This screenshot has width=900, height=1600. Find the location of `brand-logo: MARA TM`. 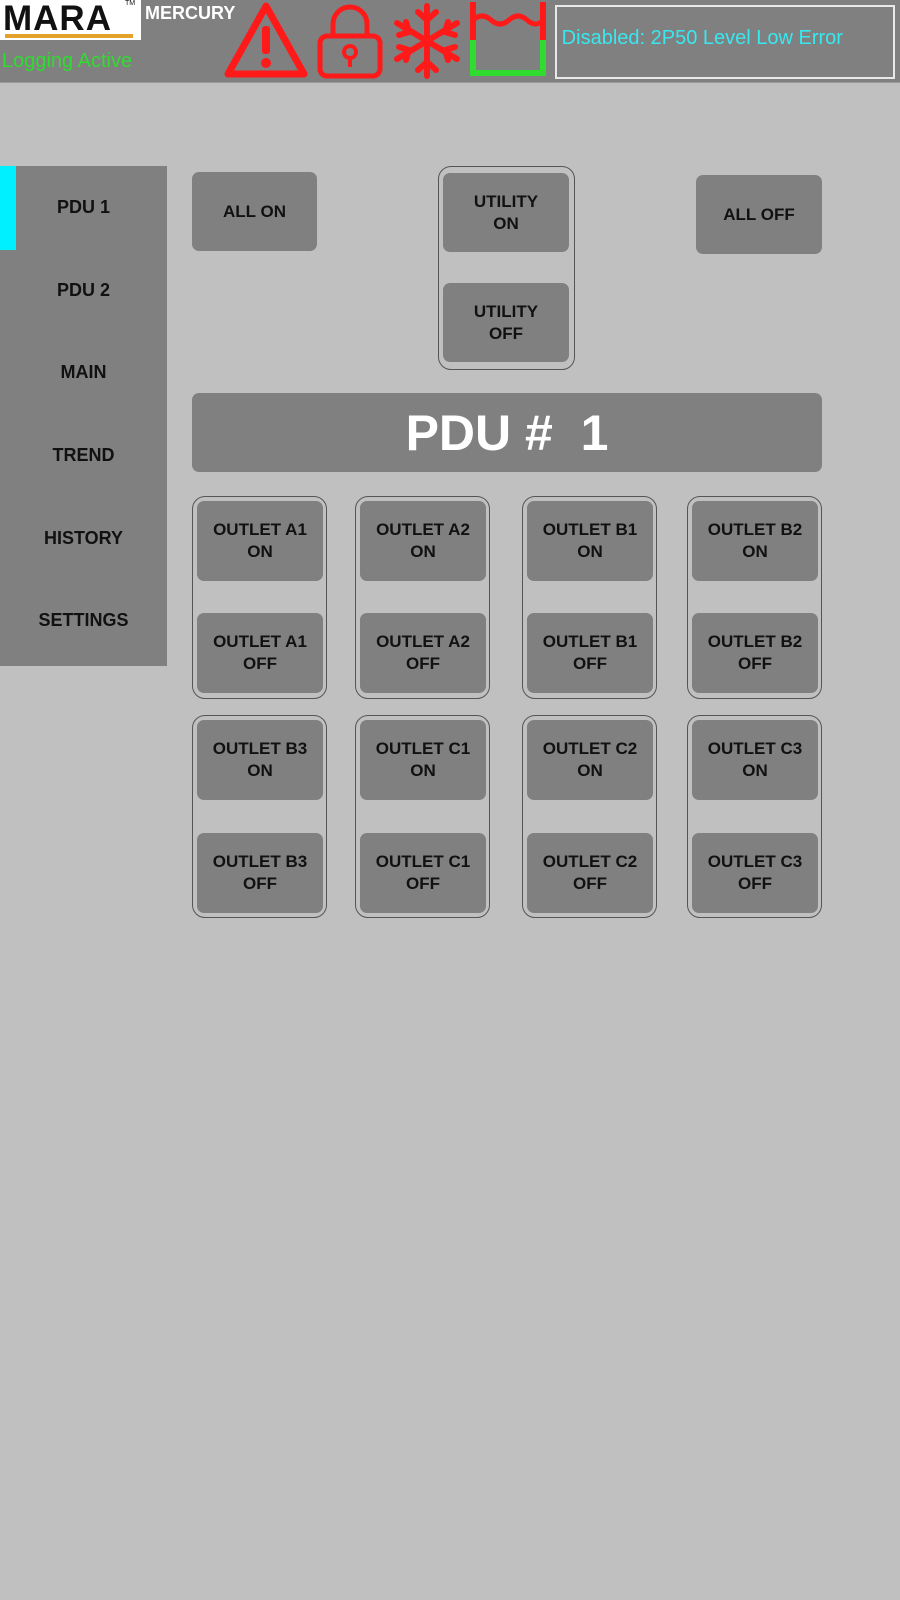

brand-logo: MARA TM is located at coordinates (70, 20).